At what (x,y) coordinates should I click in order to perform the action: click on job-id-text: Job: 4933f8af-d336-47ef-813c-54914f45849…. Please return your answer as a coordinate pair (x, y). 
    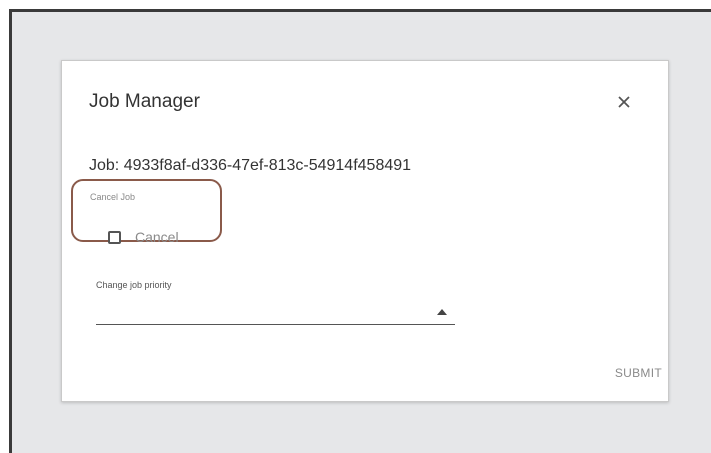
    Looking at the image, I should click on (250, 165).